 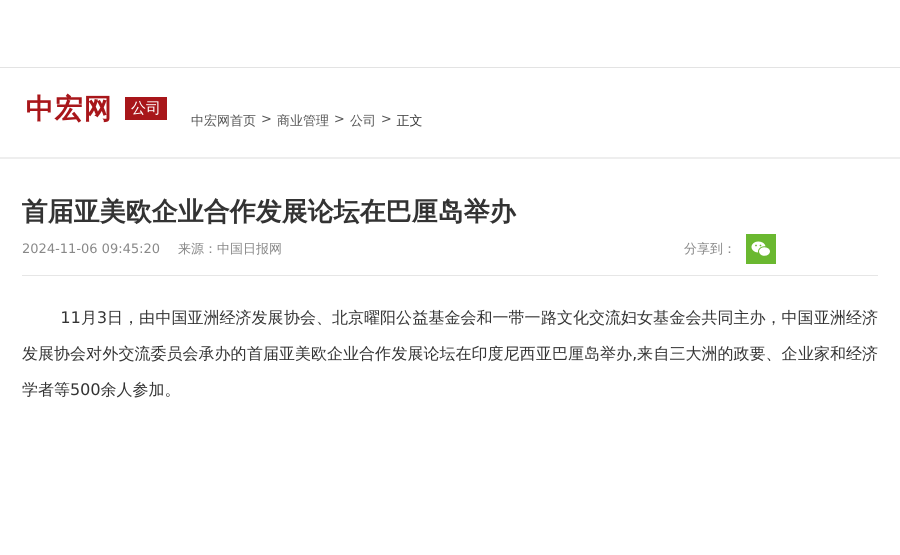 I want to click on publish-date: 2024-11-06 09:45:20, so click(x=91, y=249).